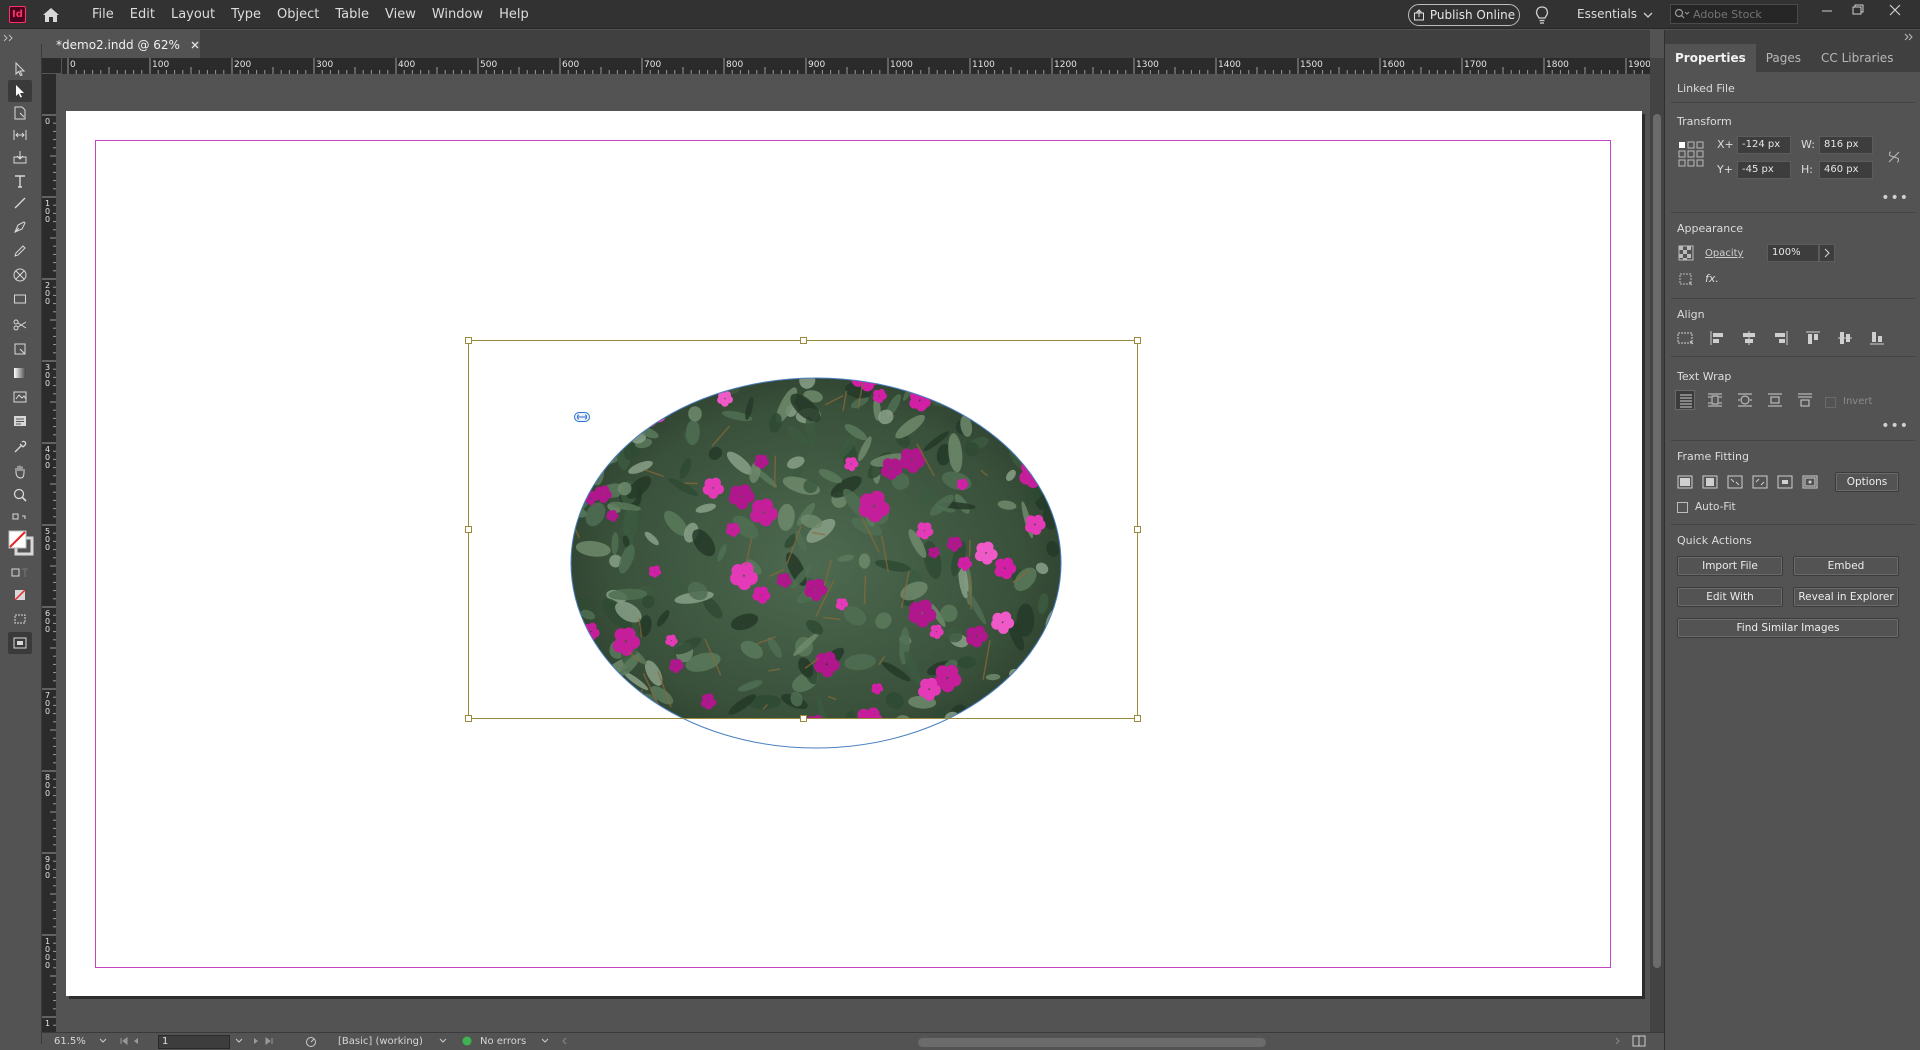  I want to click on menu-table: Table, so click(352, 14).